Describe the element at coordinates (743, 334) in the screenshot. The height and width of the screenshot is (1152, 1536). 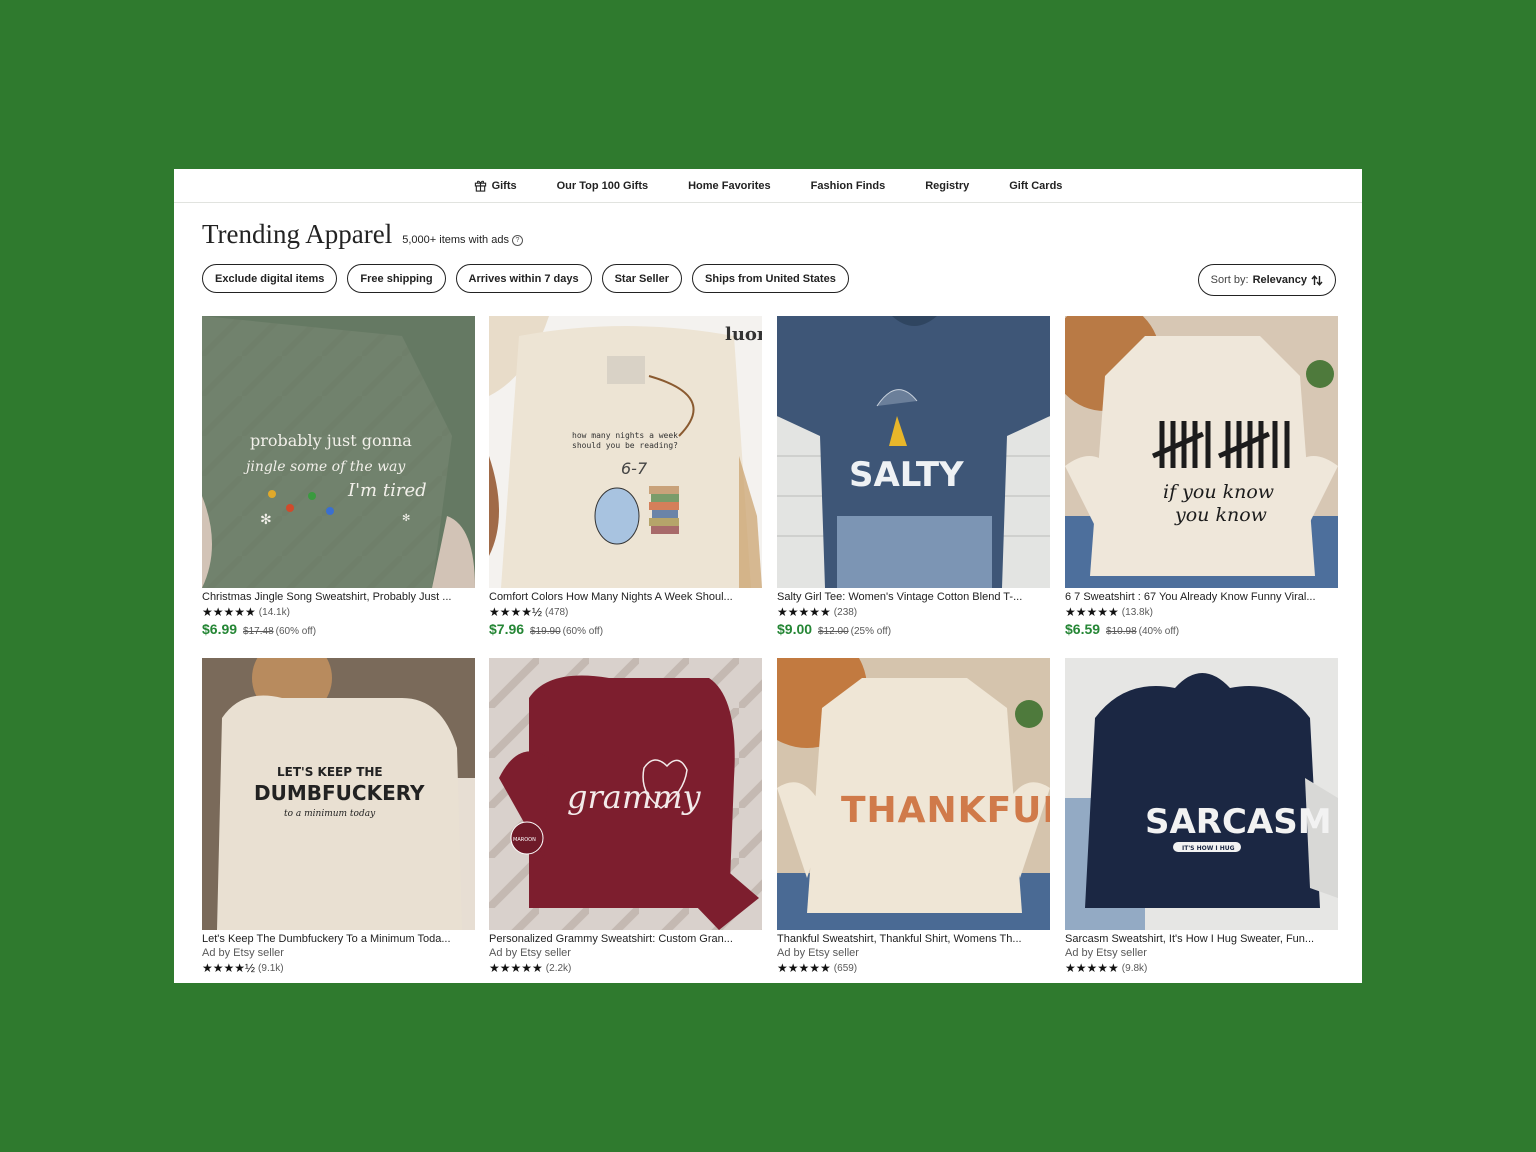
I see `brand-watermark-text: luor` at that location.